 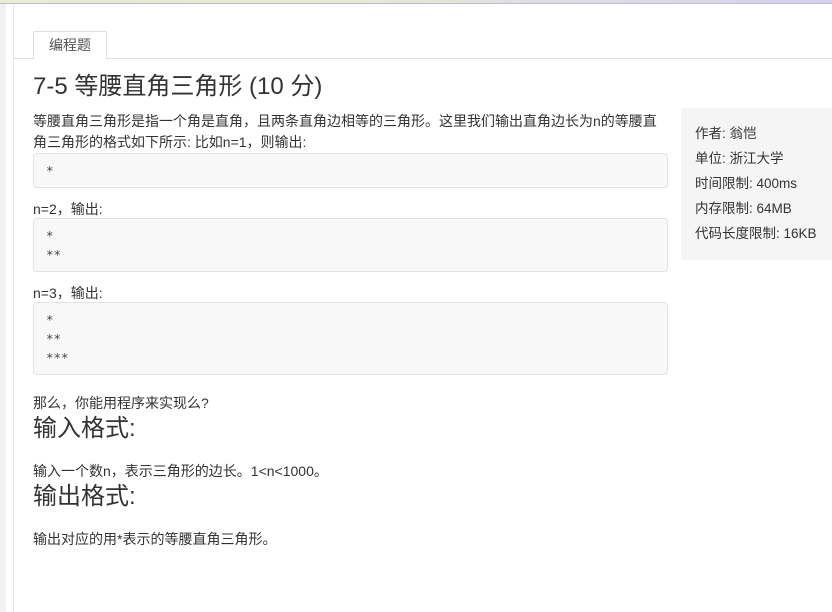 I want to click on tab-programming-question: 编程题, so click(x=70, y=45).